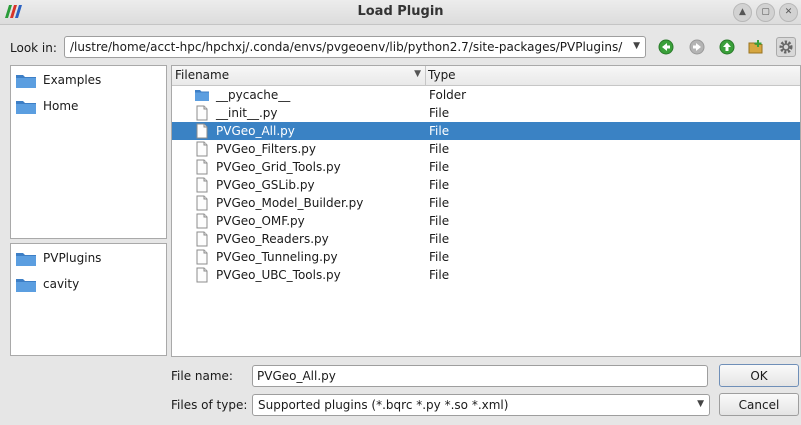  Describe the element at coordinates (486, 239) in the screenshot. I see `file-row: PVGeo_Readers.py File` at that location.